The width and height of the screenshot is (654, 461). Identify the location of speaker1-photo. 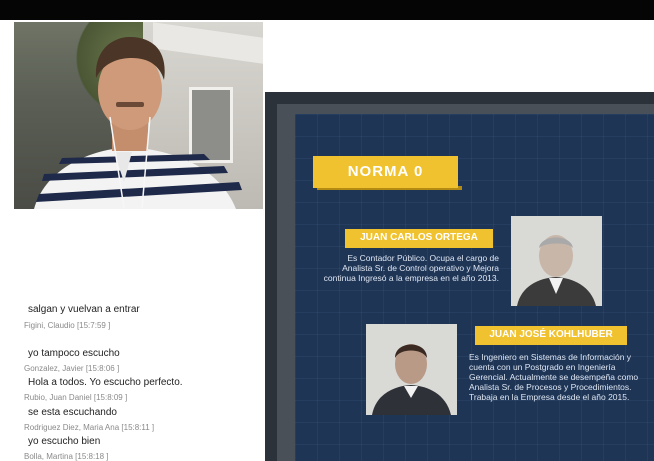
(556, 261).